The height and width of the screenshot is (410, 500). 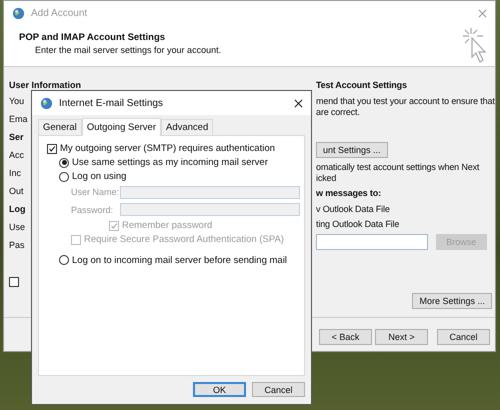 I want to click on page-subtitle: Enter the mail server settings for your account., so click(x=128, y=50).